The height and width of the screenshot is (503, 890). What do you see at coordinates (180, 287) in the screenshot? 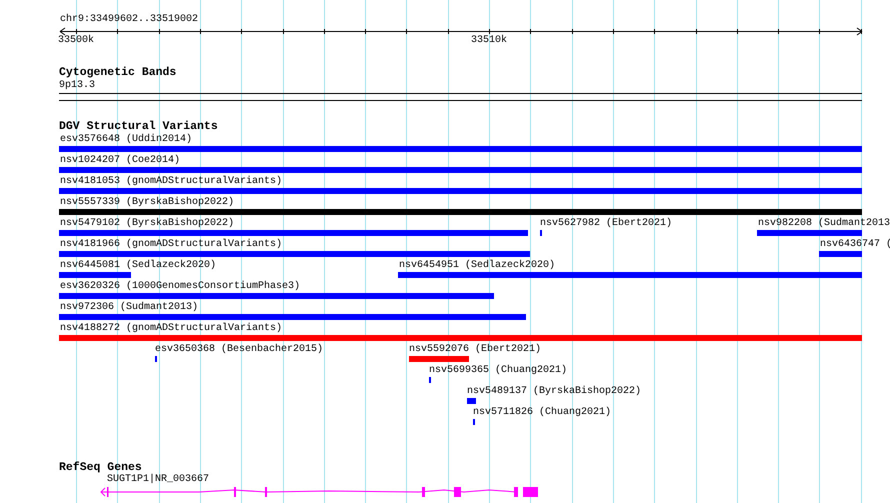
I see `variant-label: esv3620326 (1000GenomesConsortiumPhase3)` at bounding box center [180, 287].